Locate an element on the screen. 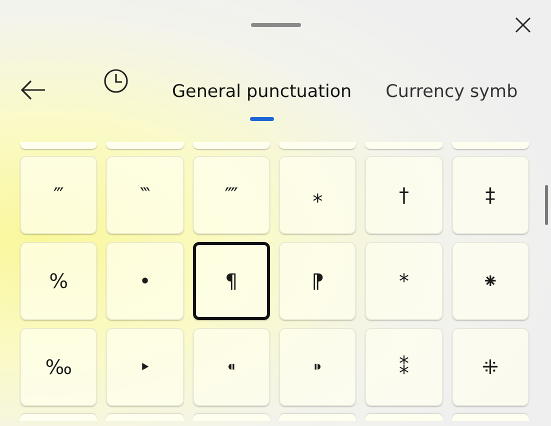  symbol-key: % is located at coordinates (59, 281).